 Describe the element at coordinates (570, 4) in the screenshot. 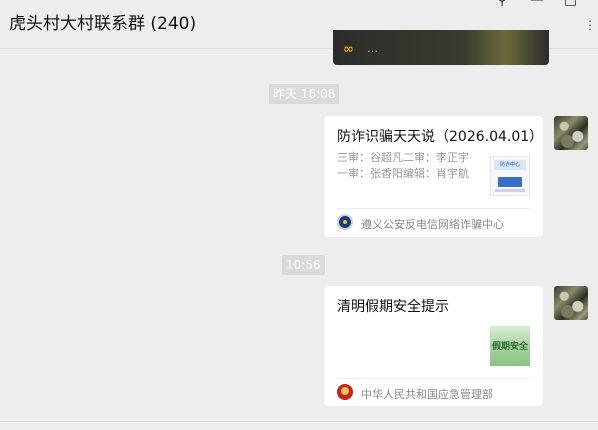

I see `maximize-icon: □` at that location.